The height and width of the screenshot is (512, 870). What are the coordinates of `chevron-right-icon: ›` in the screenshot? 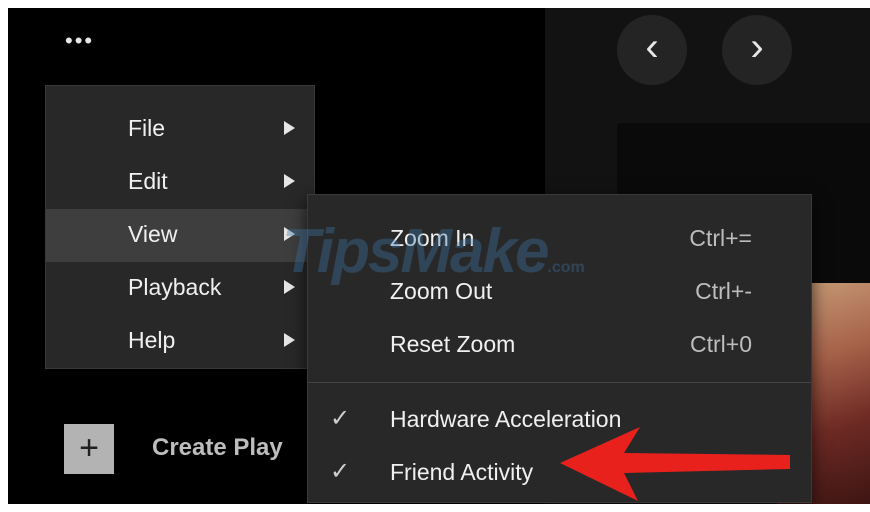 It's located at (757, 47).